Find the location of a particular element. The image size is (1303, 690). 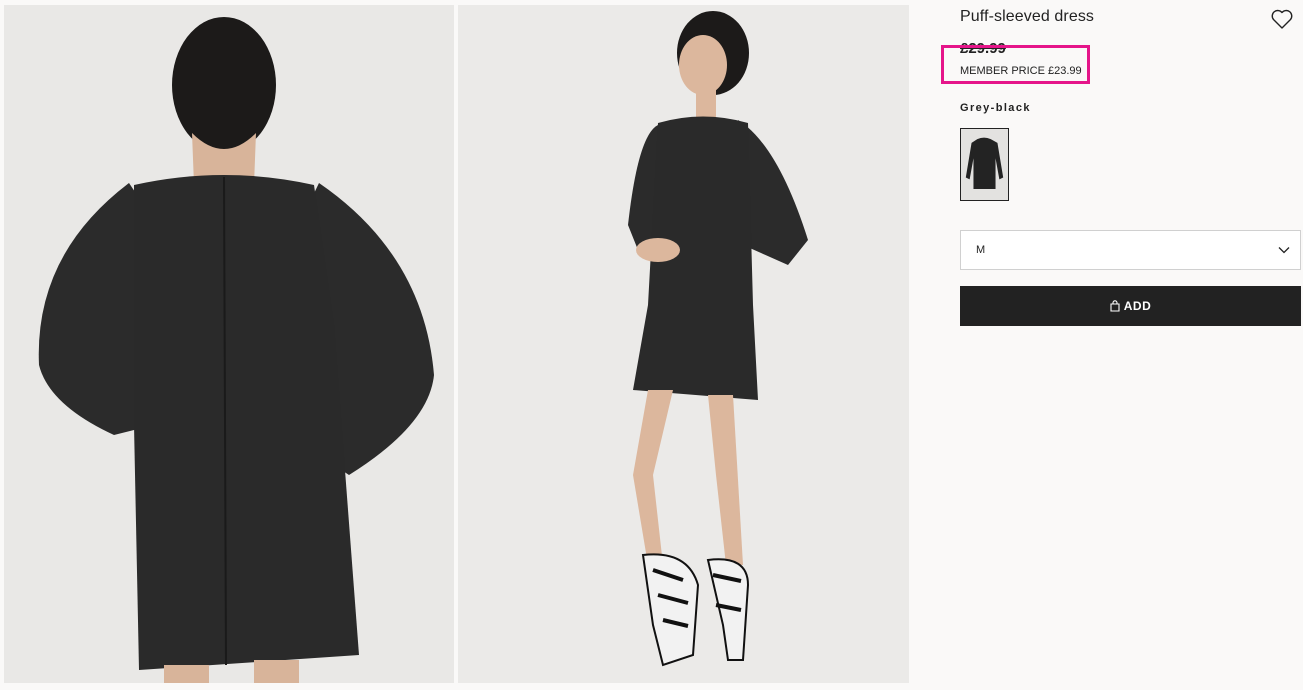

member-price-highlight-box is located at coordinates (1015, 64).